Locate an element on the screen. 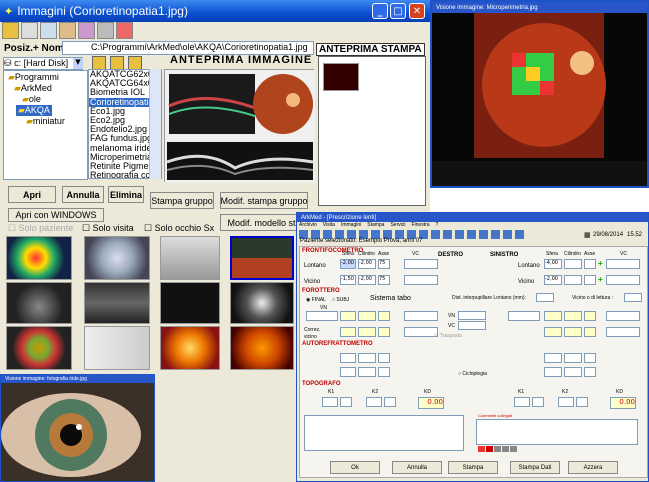 This screenshot has height=482, width=649. radio-subj: ○ SUBJ is located at coordinates (340, 300).